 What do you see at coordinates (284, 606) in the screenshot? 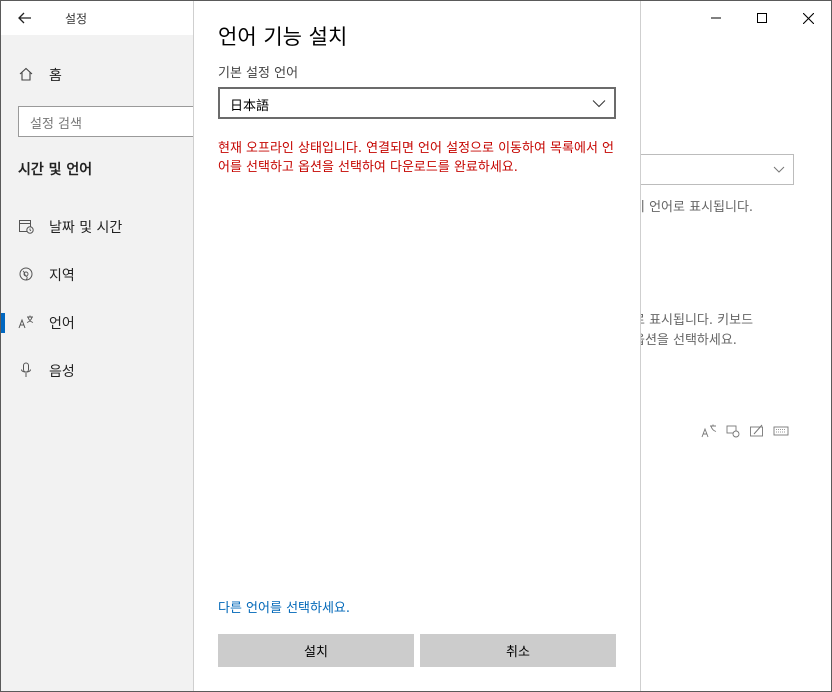
I see `choose-another-language-link: 다른 언어를 선택하세요.` at bounding box center [284, 606].